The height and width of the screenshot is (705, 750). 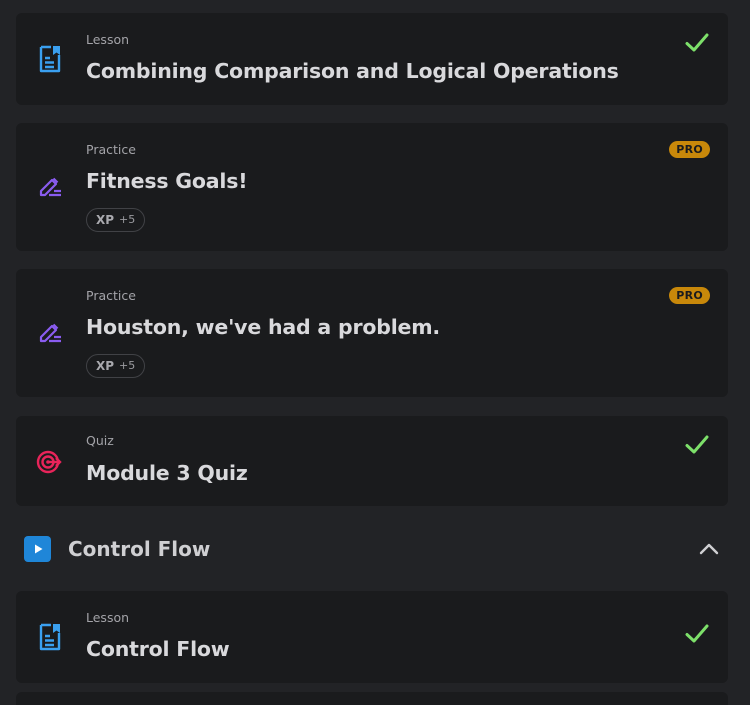 What do you see at coordinates (709, 549) in the screenshot?
I see `chevron-up-icon` at bounding box center [709, 549].